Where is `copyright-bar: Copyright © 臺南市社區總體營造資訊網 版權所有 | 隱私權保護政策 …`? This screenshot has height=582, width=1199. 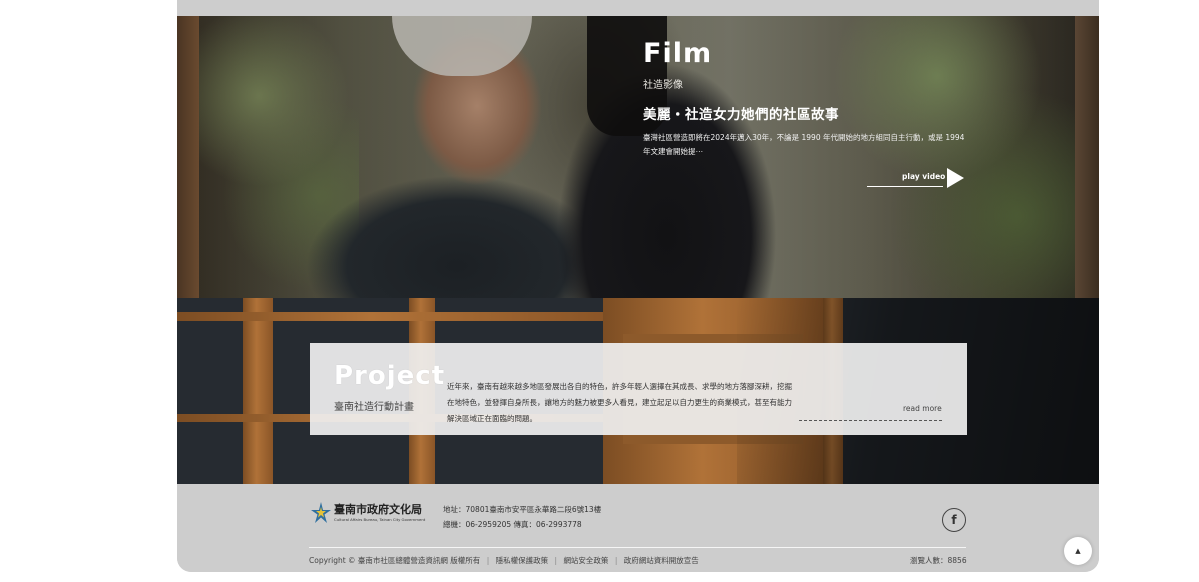
copyright-bar: Copyright © 臺南市社區總體營造資訊網 版權所有 | 隱私權保護政策 … is located at coordinates (504, 560).